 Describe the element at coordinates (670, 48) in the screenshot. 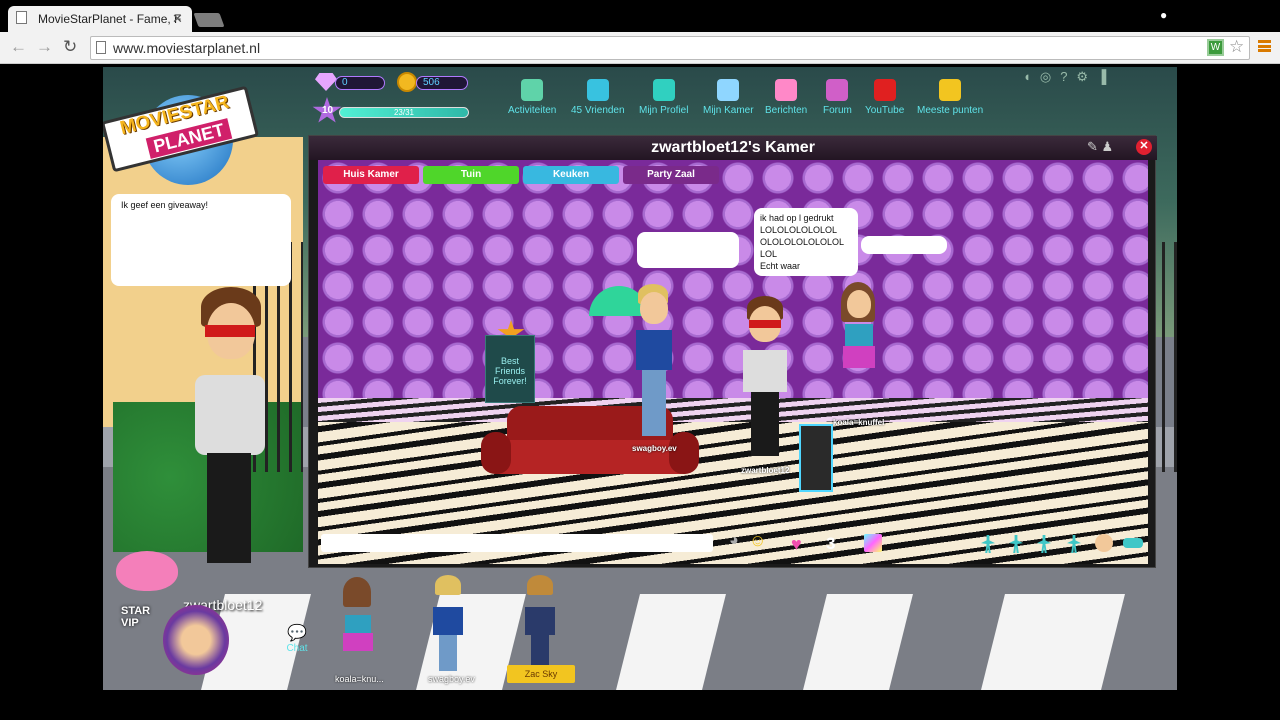

I see `address-bar: www.moviestarplanet.nl` at that location.